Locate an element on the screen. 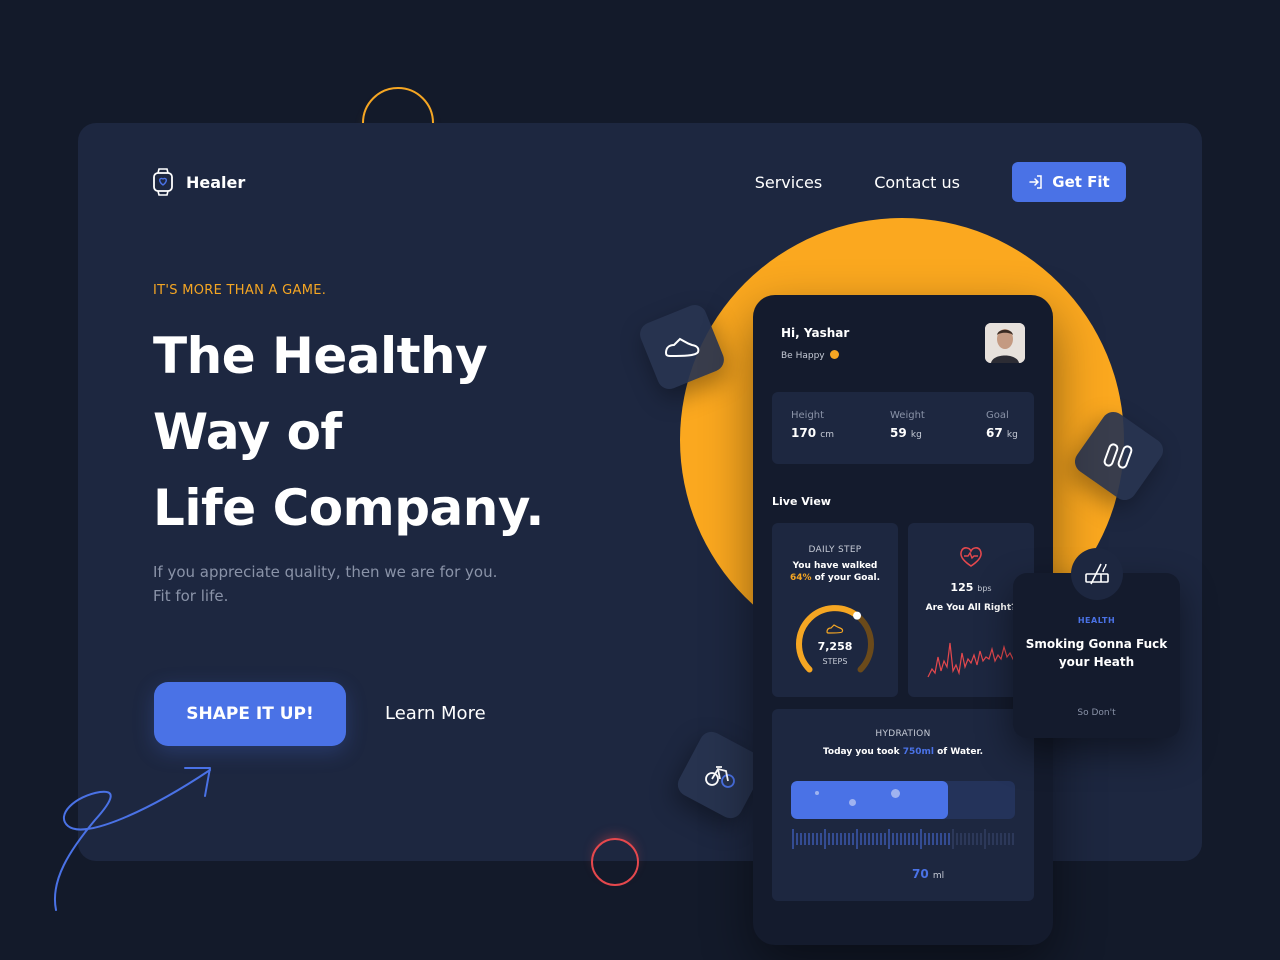 This screenshot has height=960, width=1280. nav-services: Services is located at coordinates (788, 182).